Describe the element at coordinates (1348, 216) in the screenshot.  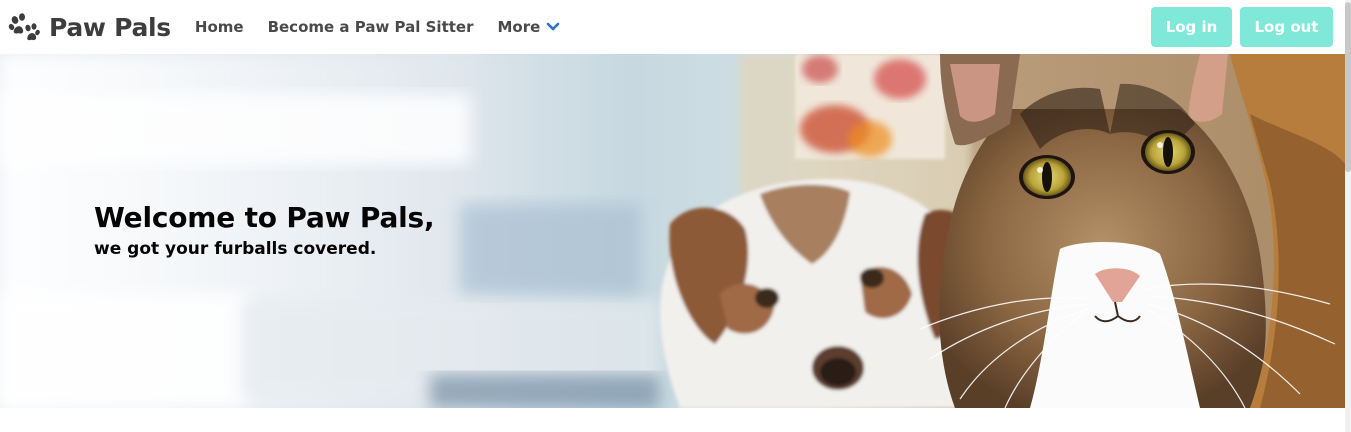
I see `scrollbar` at that location.